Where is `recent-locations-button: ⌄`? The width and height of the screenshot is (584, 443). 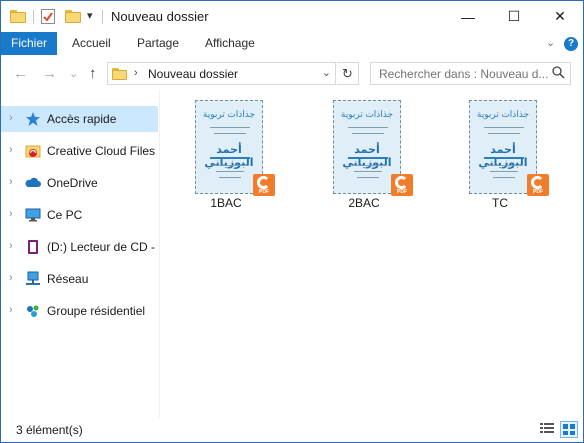 recent-locations-button: ⌄ is located at coordinates (73, 73).